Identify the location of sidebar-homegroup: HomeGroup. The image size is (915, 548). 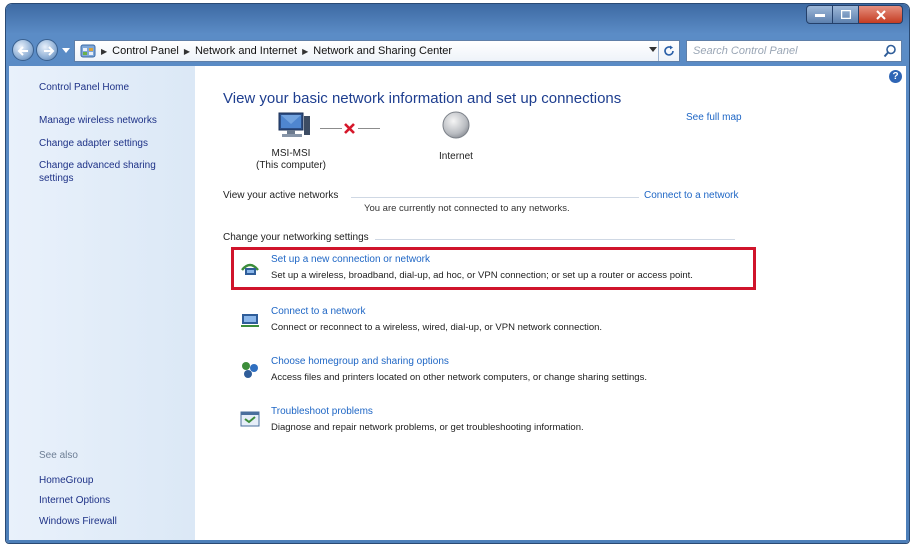
(66, 480).